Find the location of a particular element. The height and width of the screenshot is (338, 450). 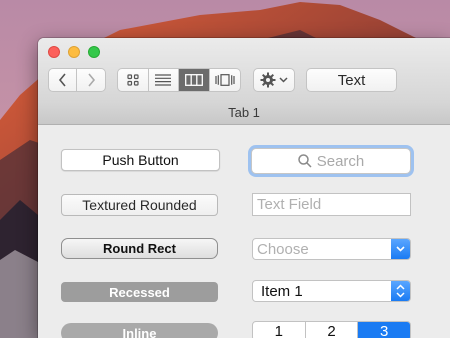

segment-label: 3 is located at coordinates (384, 330).